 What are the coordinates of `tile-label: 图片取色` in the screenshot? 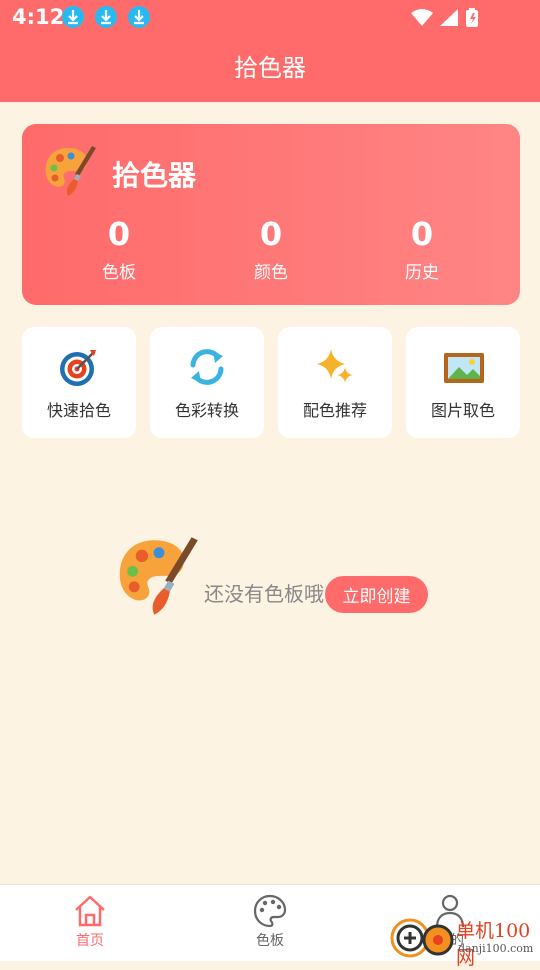 It's located at (462, 410).